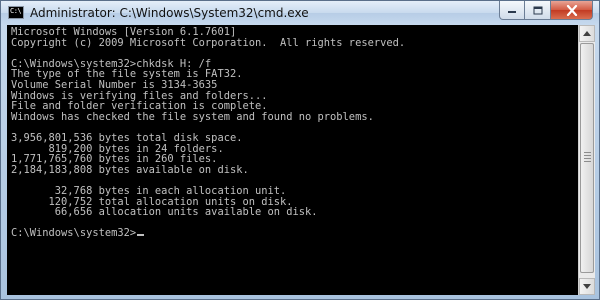 Image resolution: width=600 pixels, height=300 pixels. I want to click on console-line-text: C:\Windows\system32>, so click(74, 233).